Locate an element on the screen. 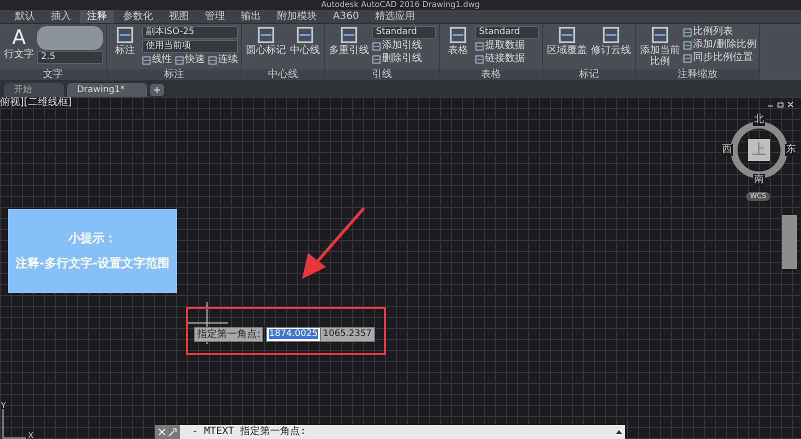 The height and width of the screenshot is (439, 801). command-text: - MTEXT 指定第一角点: is located at coordinates (249, 432).